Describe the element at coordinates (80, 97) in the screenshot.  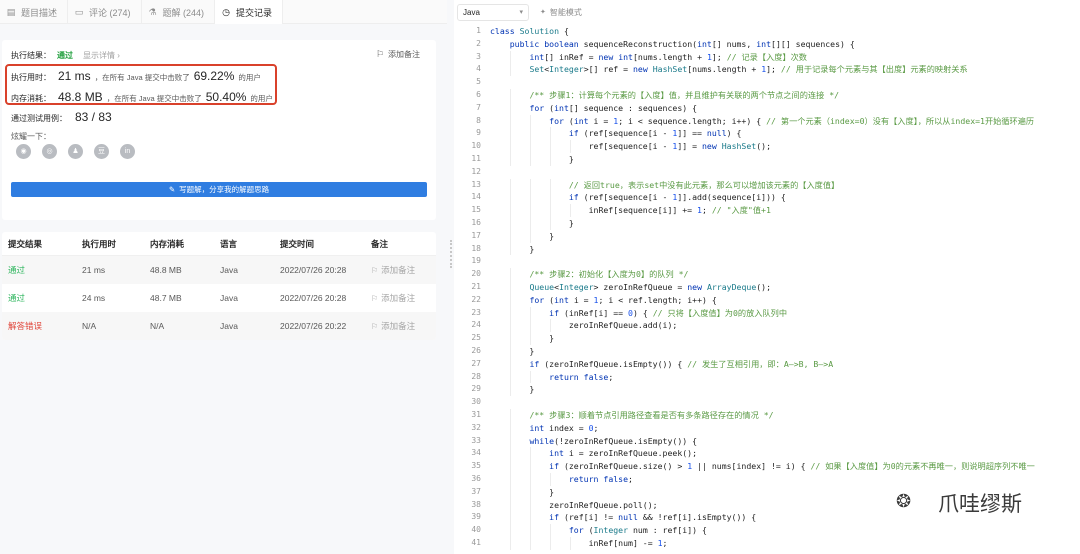
I see `memory-value: 48.8 MB` at that location.